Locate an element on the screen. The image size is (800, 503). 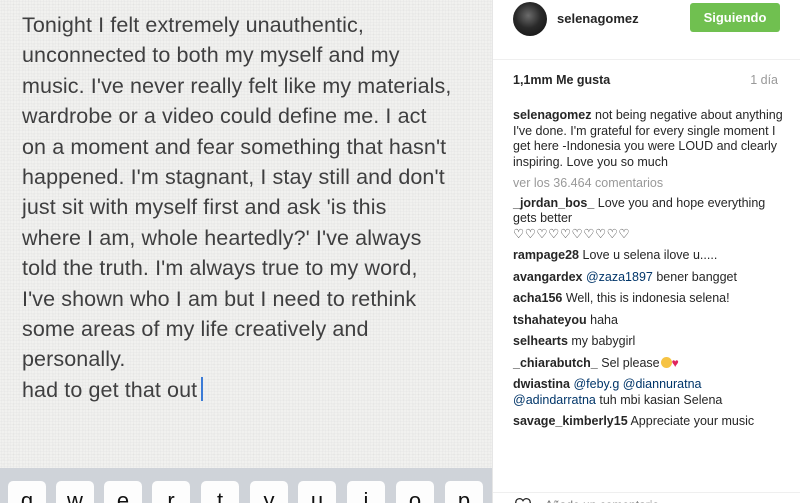
comment-item: _chiarabutch_ Sel please ♥ is located at coordinates (649, 364).